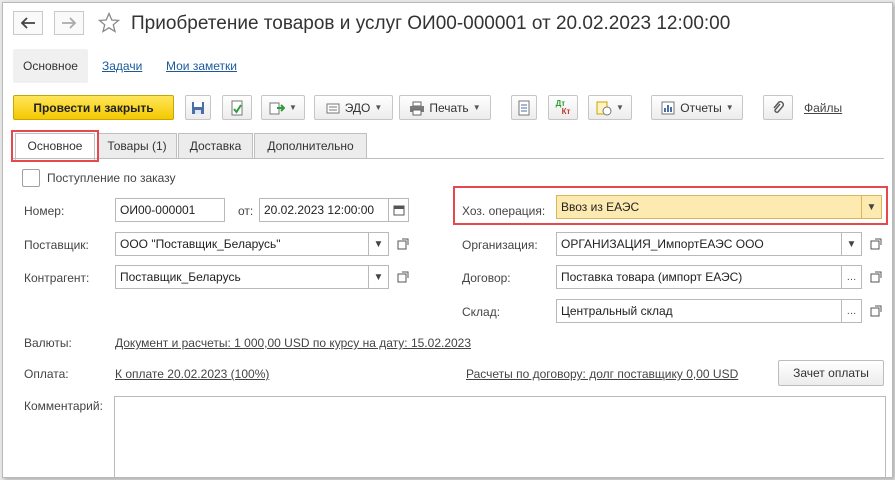 The width and height of the screenshot is (895, 480). I want to click on create-based-on-button: ▼, so click(283, 107).